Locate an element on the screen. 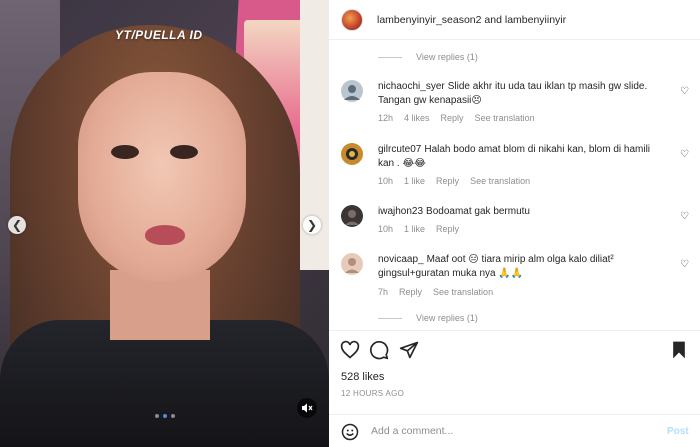 This screenshot has width=700, height=447. actions-divider is located at coordinates (514, 330).